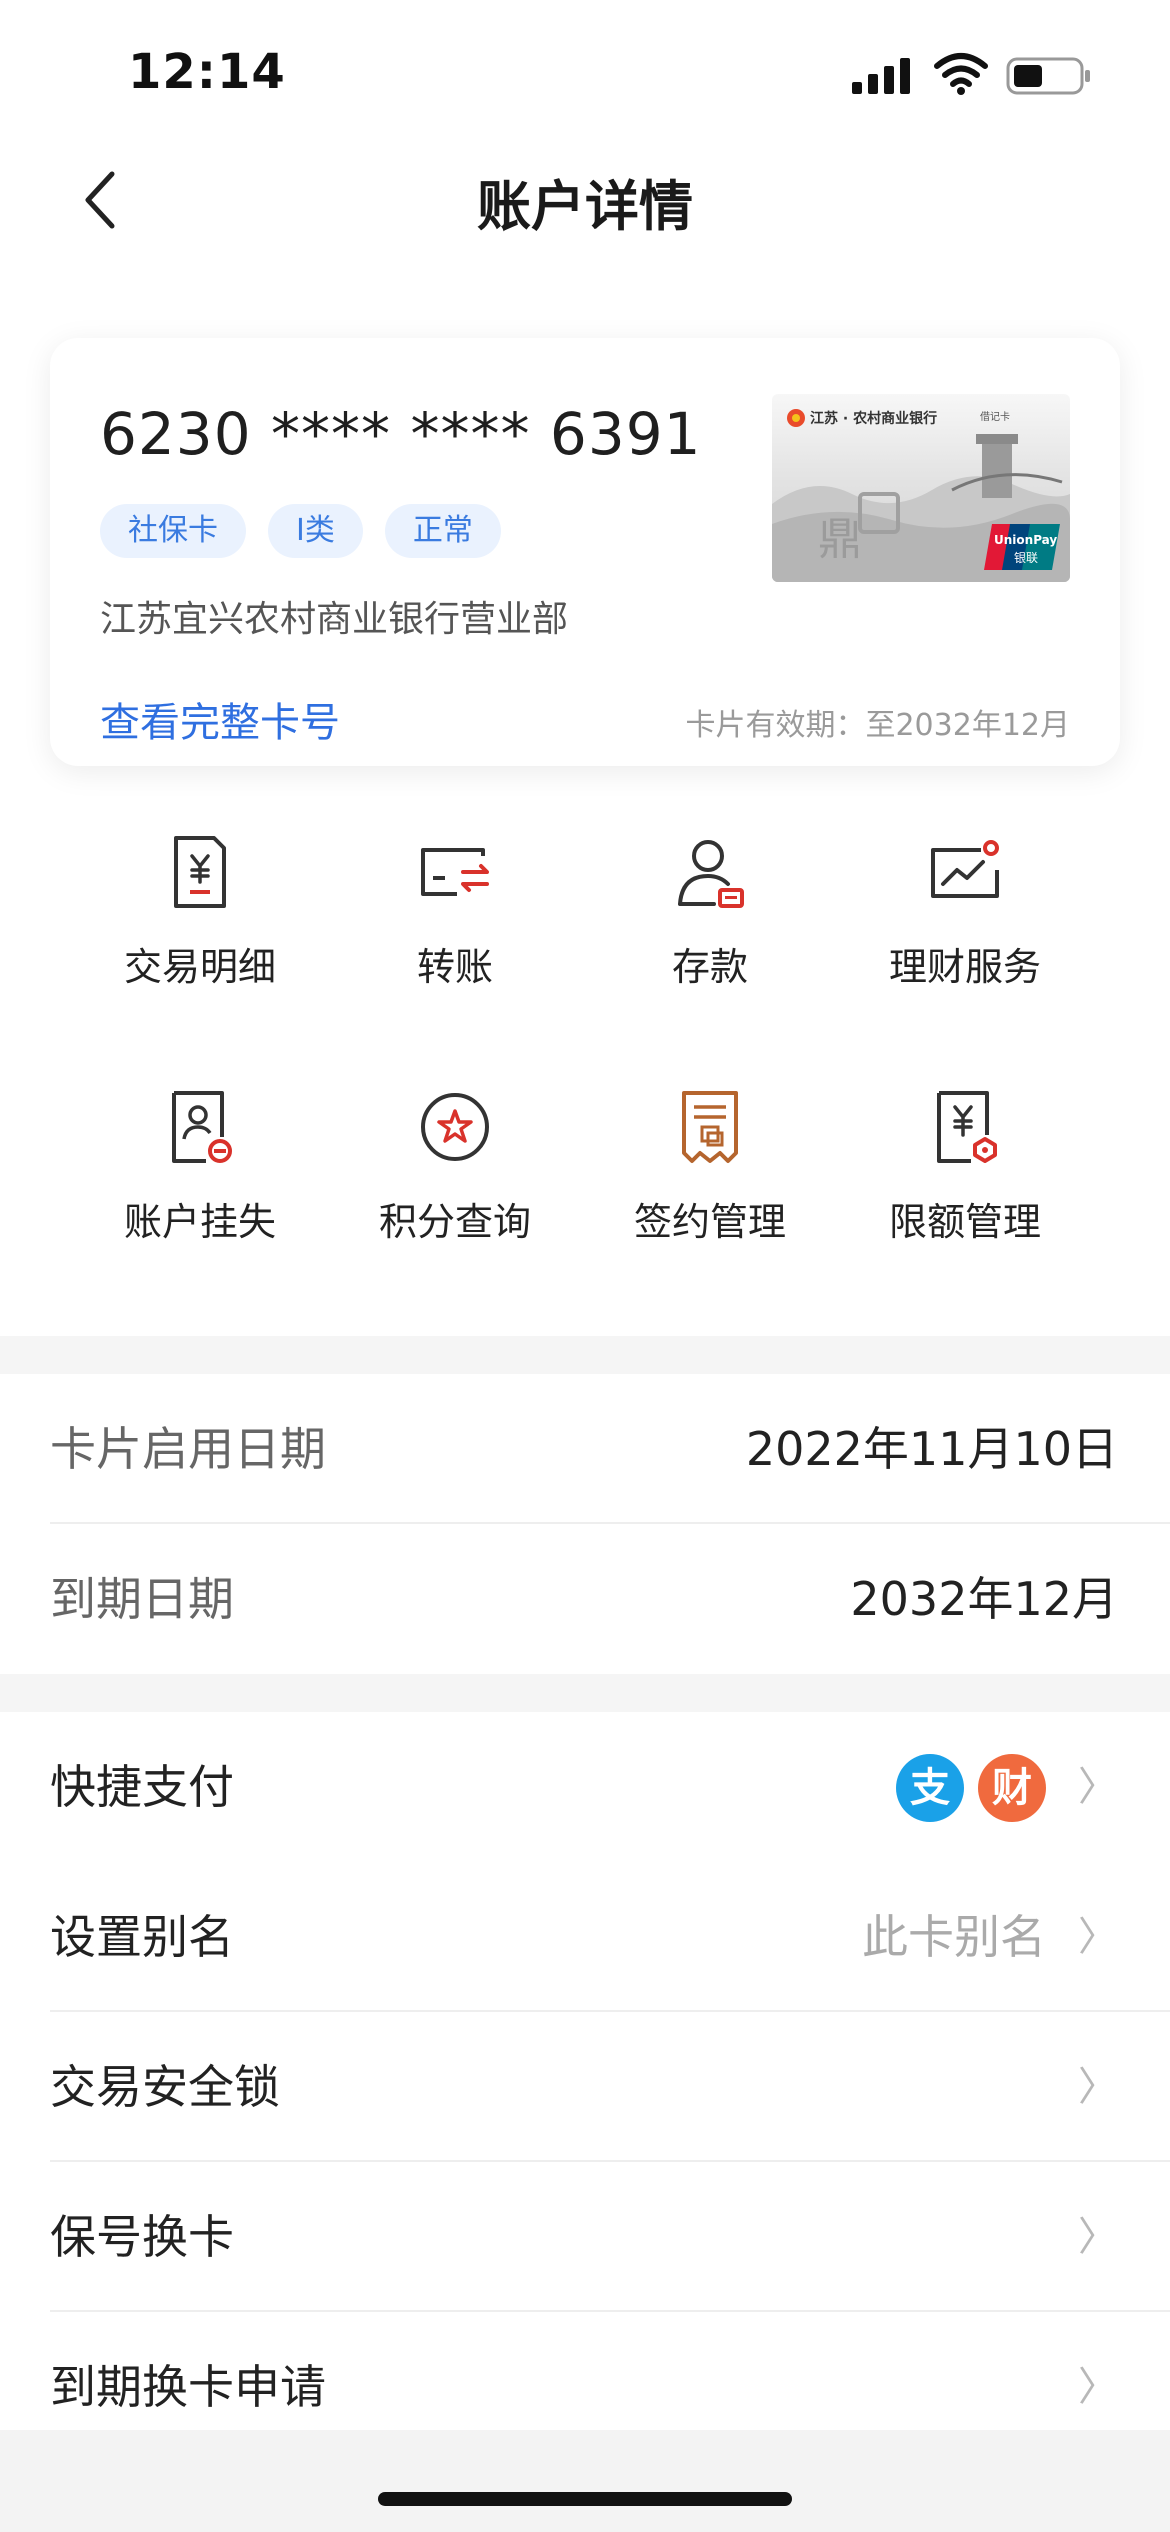 Image resolution: width=1170 pixels, height=2532 pixels. What do you see at coordinates (874, 419) in the screenshot?
I see `card-bank-name: 江苏 · 农村商业银行` at bounding box center [874, 419].